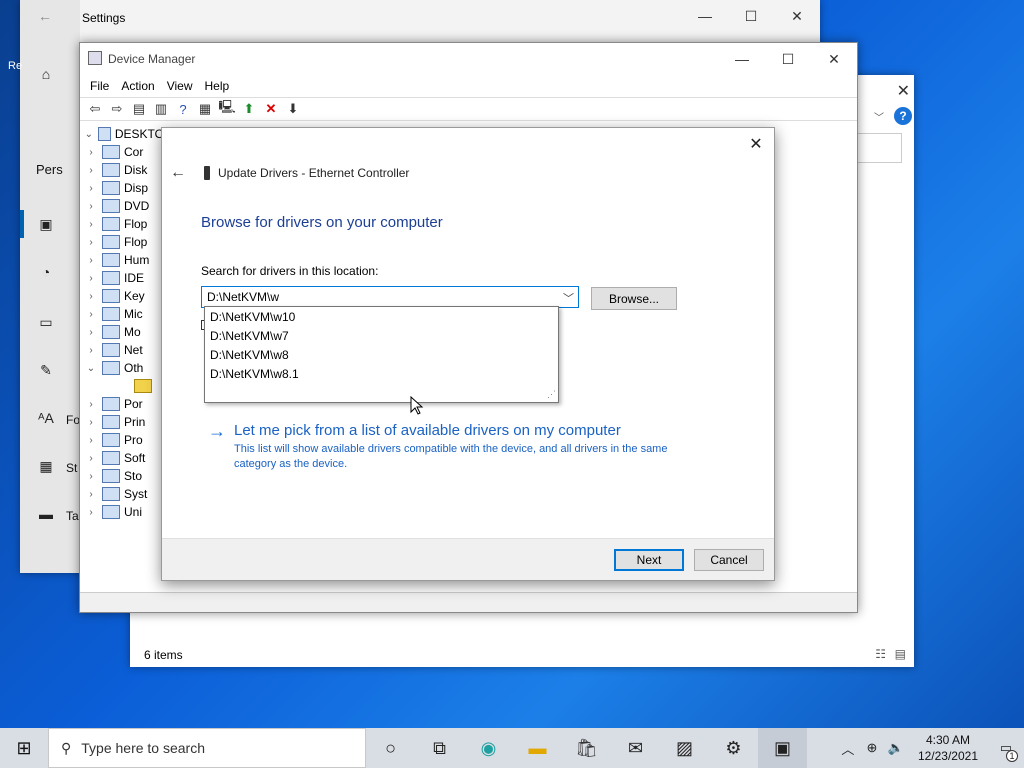 This screenshot has width=1024, height=768. What do you see at coordinates (390, 297) in the screenshot?
I see `path-combobox: D:\NetKVM\w ﹀` at bounding box center [390, 297].